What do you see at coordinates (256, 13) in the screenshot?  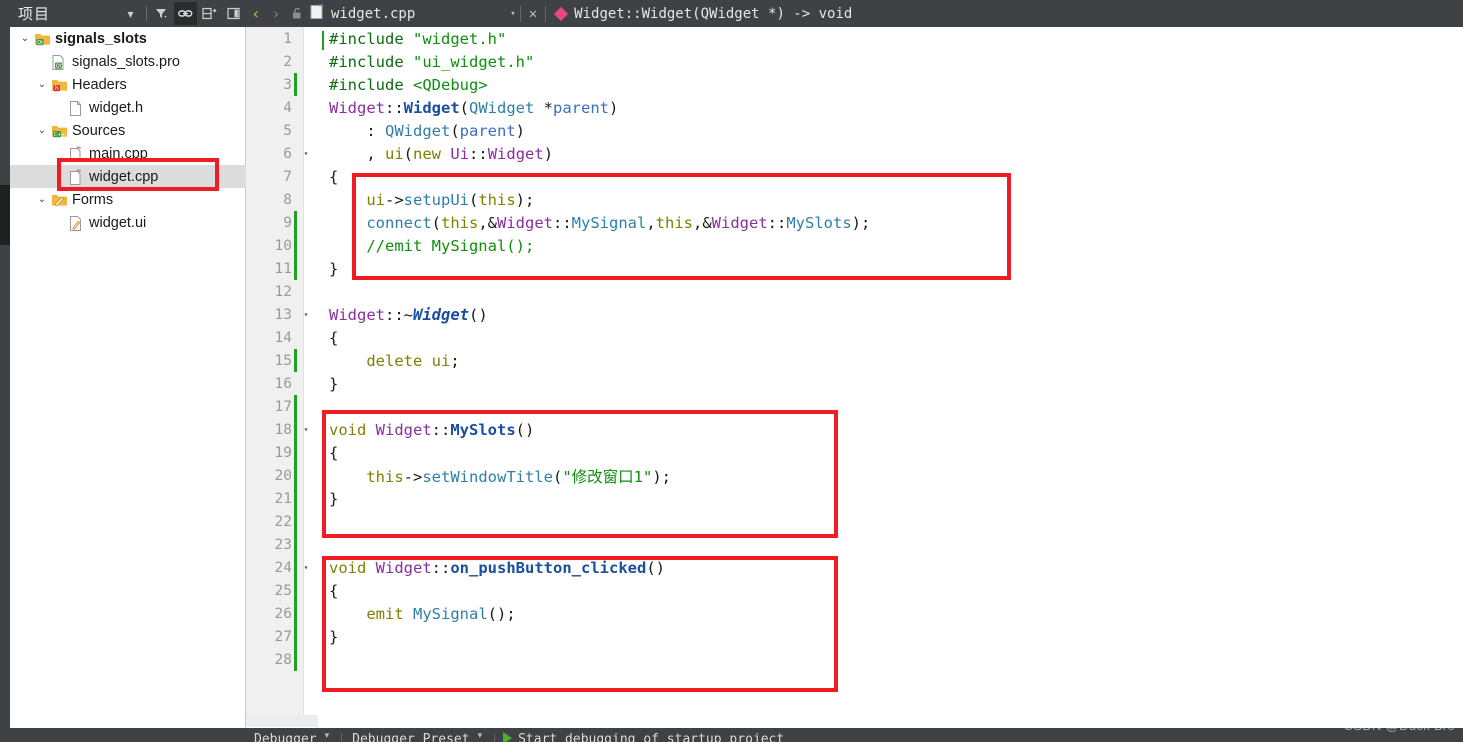 I see `navigate-back-icon: ‹` at bounding box center [256, 13].